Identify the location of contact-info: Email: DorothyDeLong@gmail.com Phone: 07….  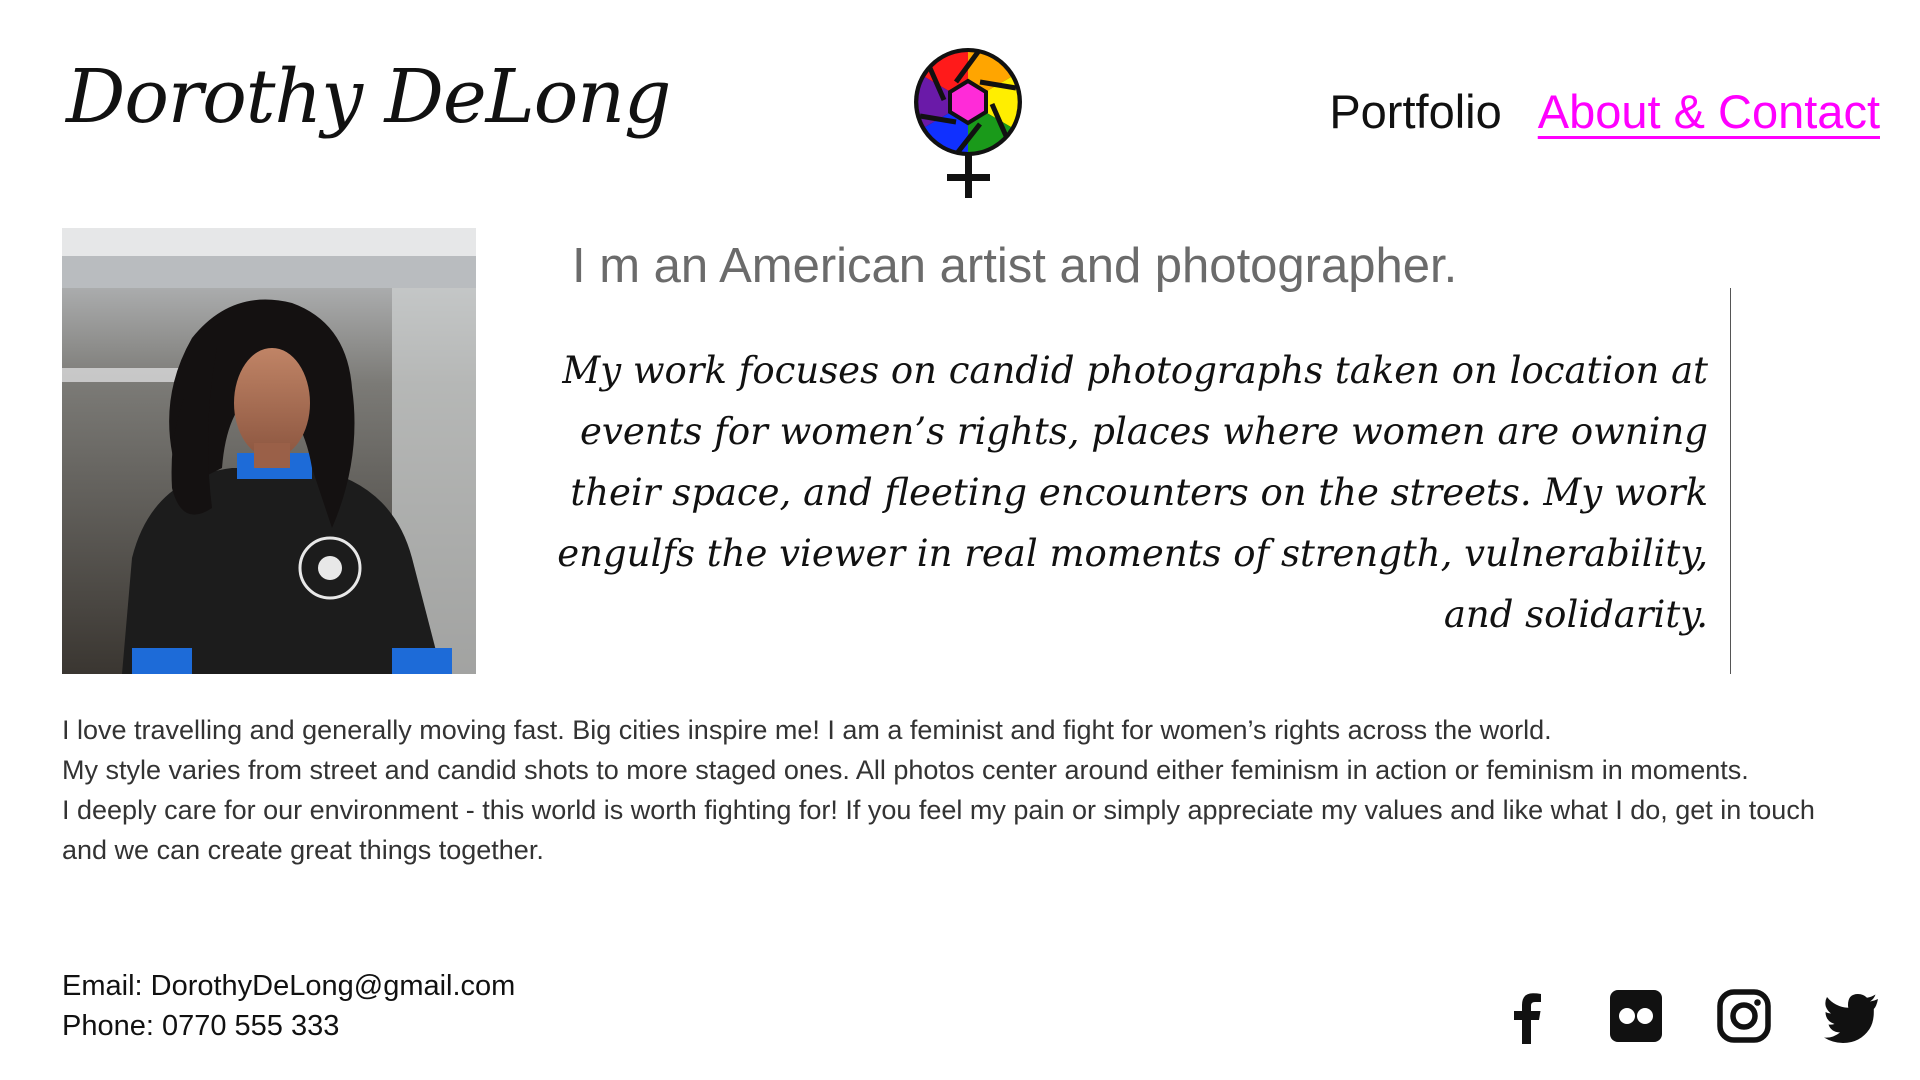
(288, 1006).